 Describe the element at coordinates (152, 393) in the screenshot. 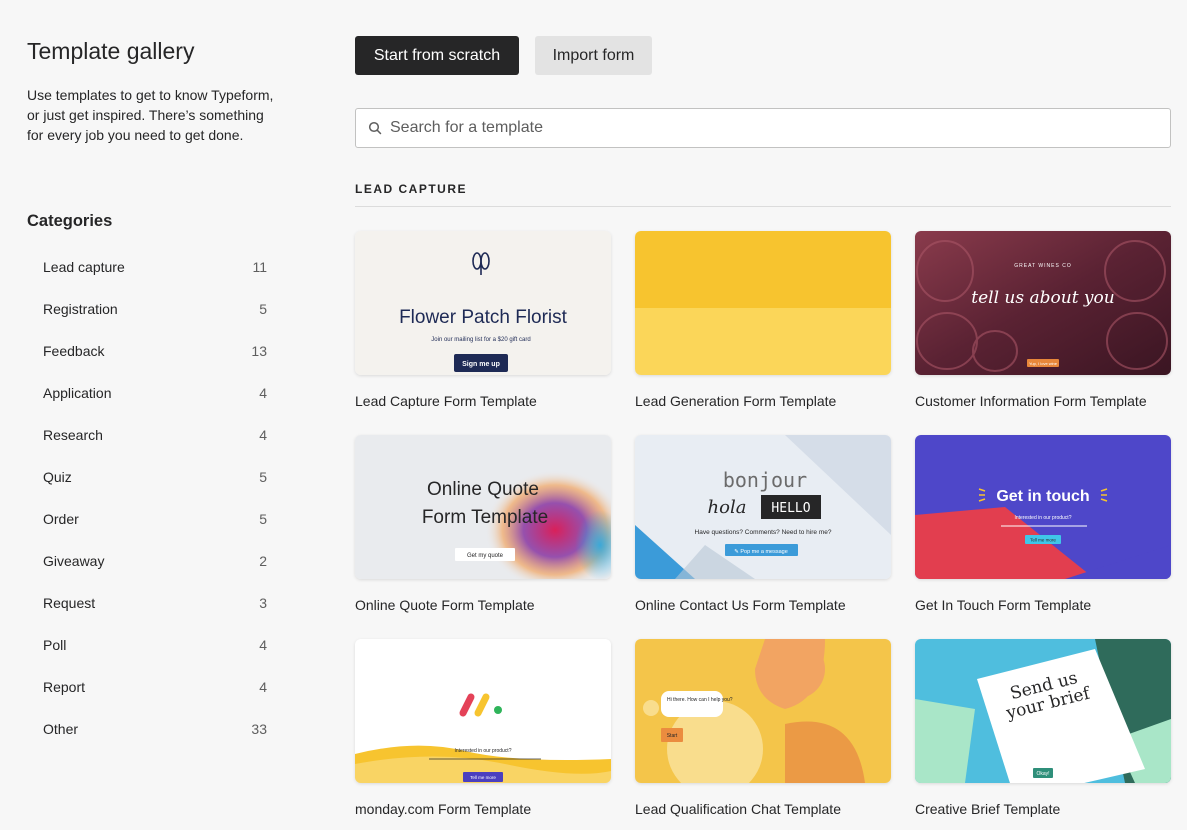

I see `category-item-application: Application 4` at that location.